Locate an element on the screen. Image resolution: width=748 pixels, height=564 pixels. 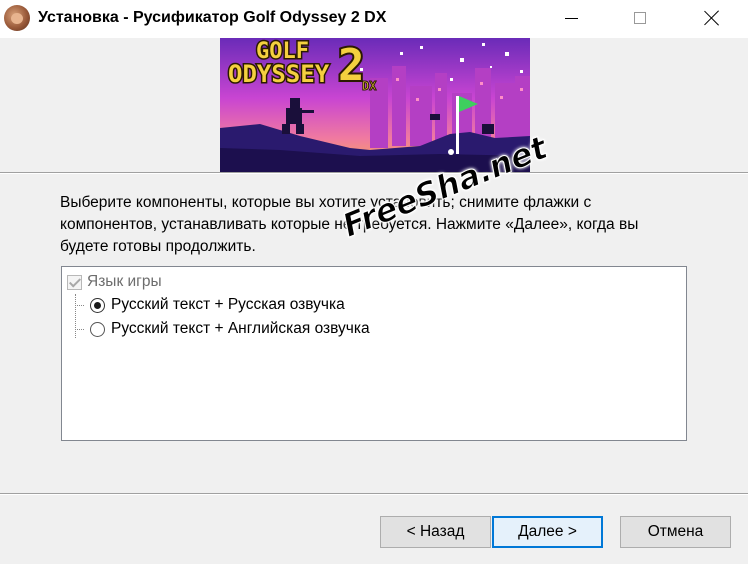
minimize-button is located at coordinates (572, 19).